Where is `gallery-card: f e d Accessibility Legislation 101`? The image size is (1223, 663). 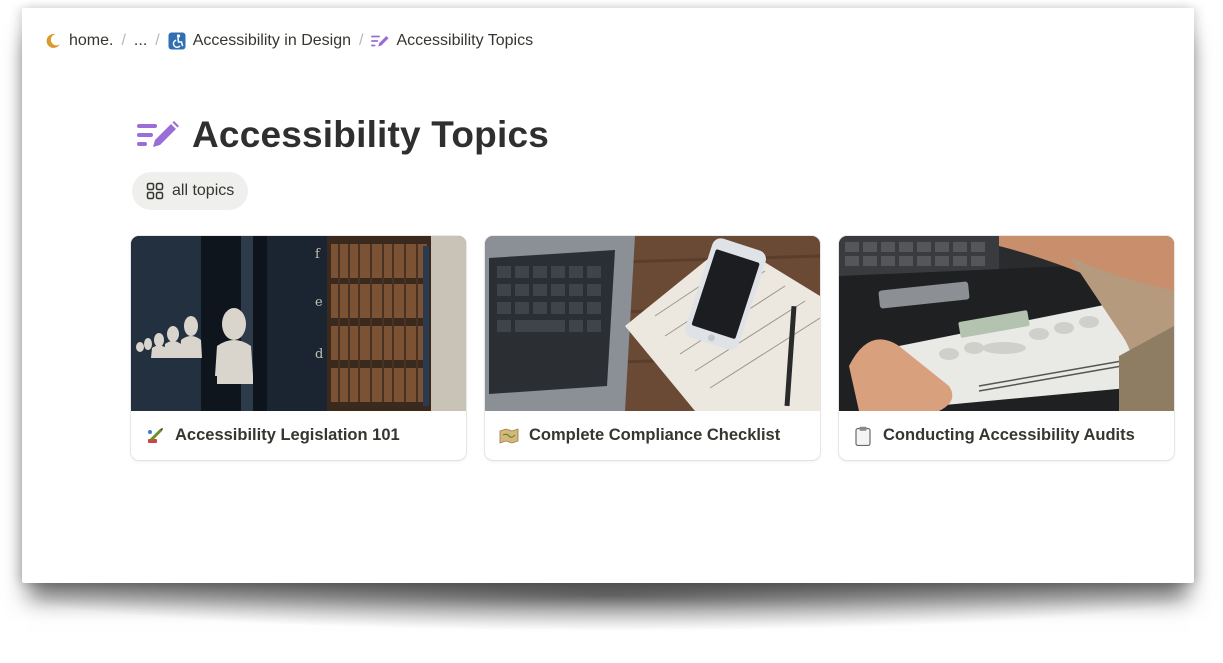 gallery-card: f e d Accessibility Legislation 101 is located at coordinates (298, 348).